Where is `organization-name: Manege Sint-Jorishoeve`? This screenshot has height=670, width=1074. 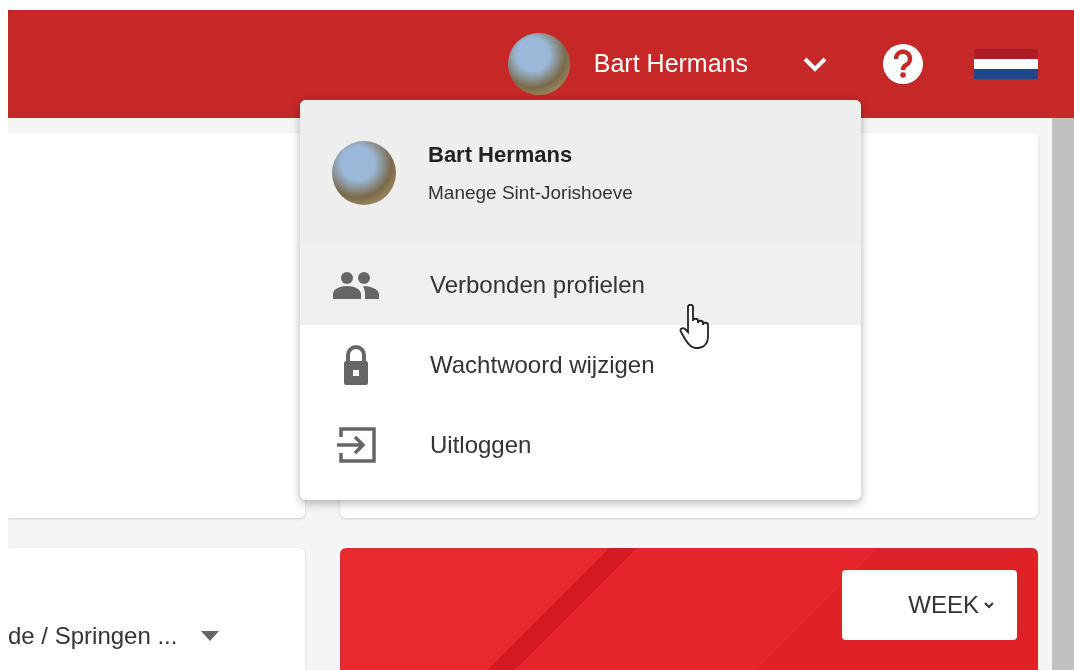
organization-name: Manege Sint-Jorishoeve is located at coordinates (530, 192).